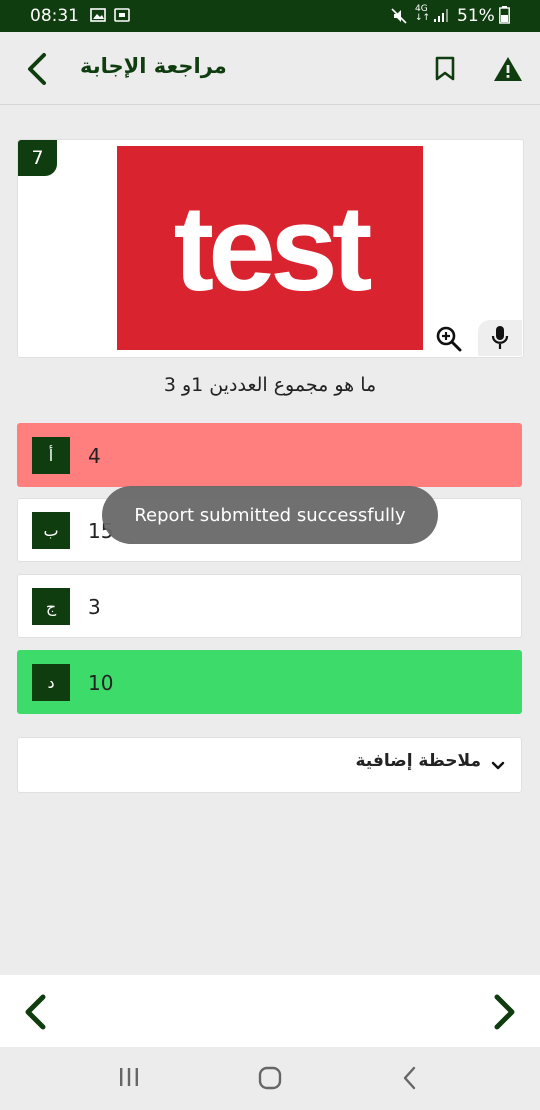 The width and height of the screenshot is (540, 1110). I want to click on chevron-down-icon, so click(498, 765).